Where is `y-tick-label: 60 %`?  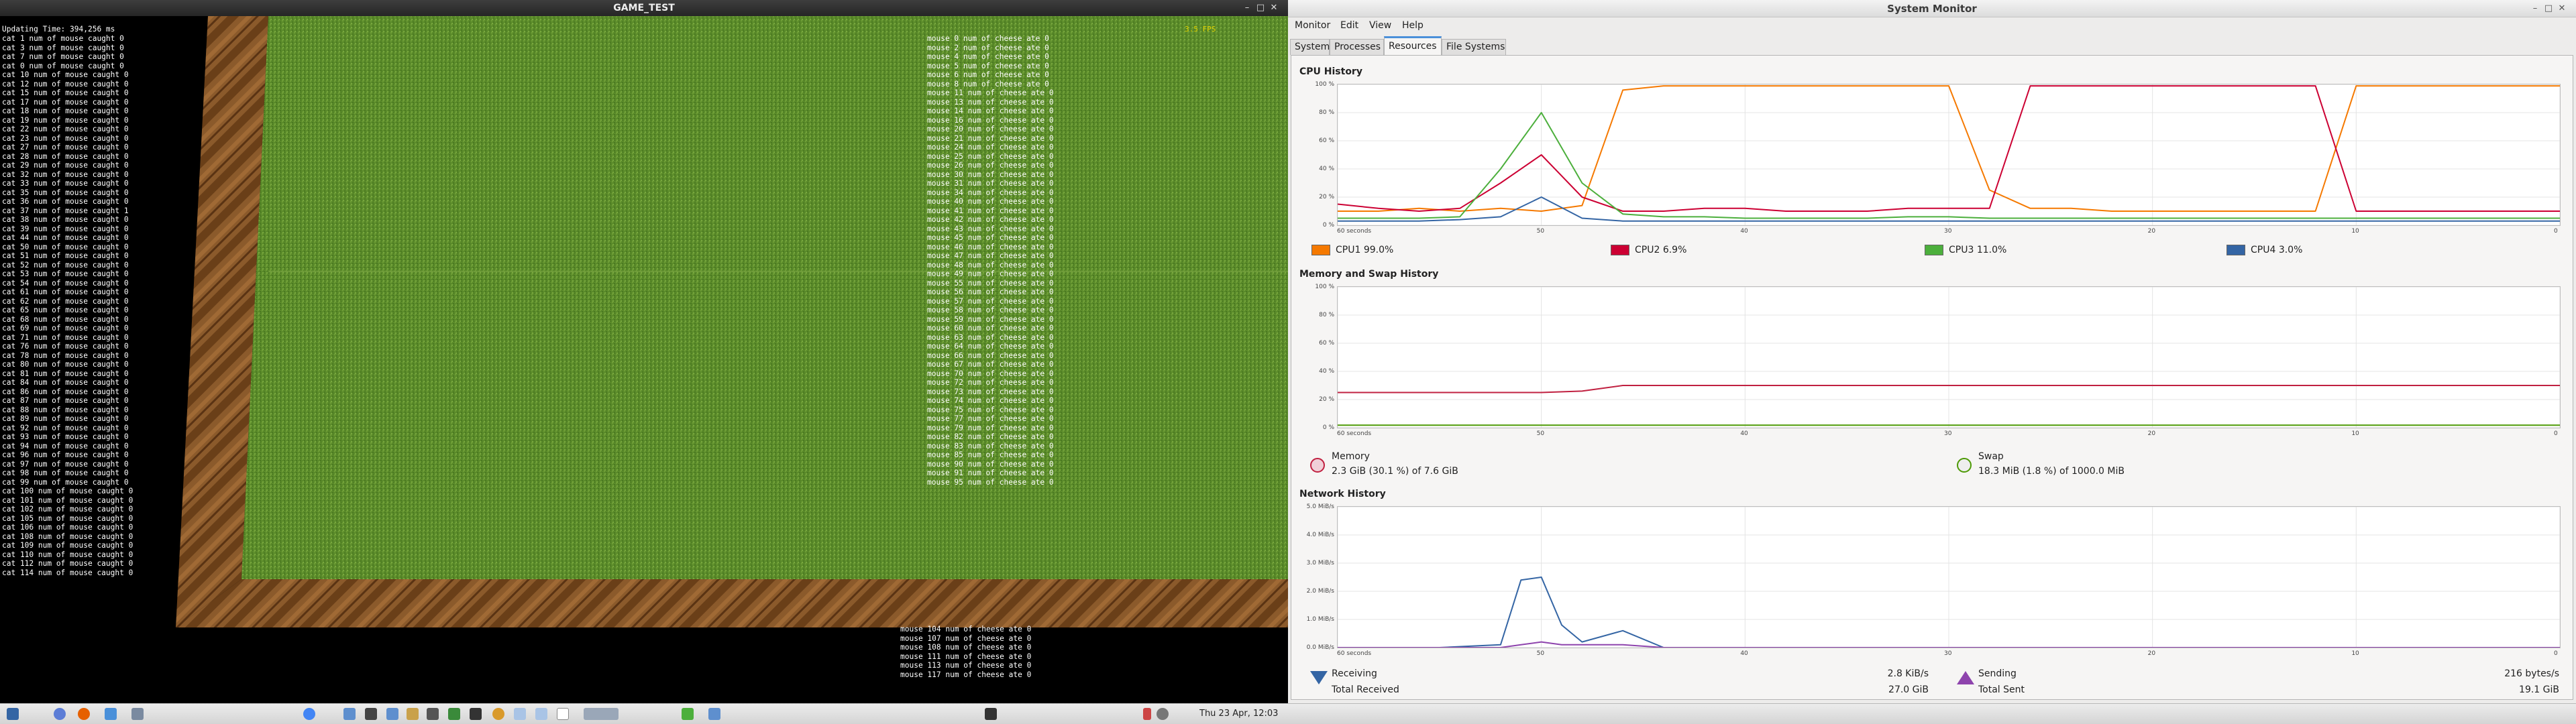
y-tick-label: 60 % is located at coordinates (1326, 343).